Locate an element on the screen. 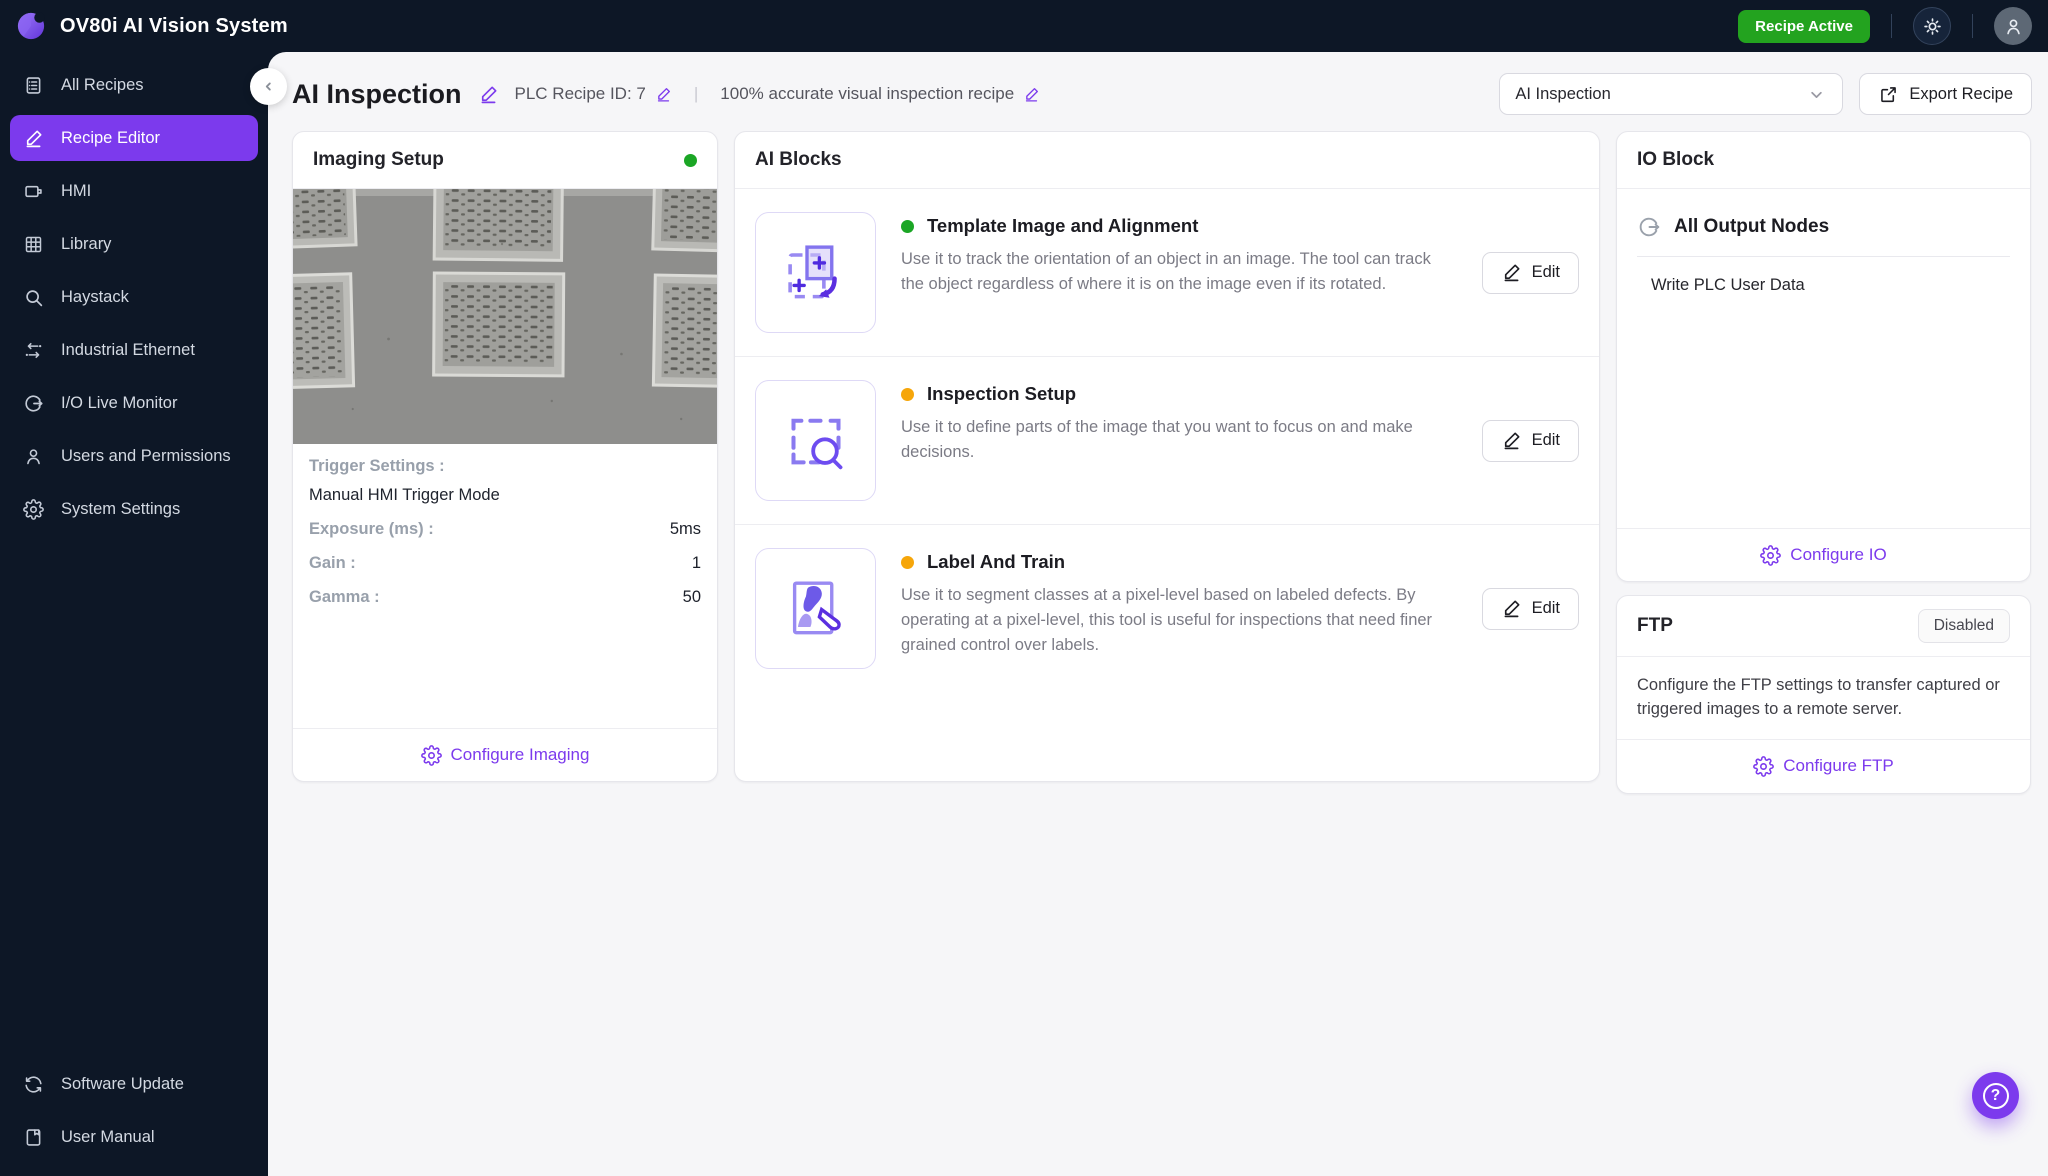 The height and width of the screenshot is (1176, 2048). export-recipe-button: Export Recipe is located at coordinates (1945, 94).